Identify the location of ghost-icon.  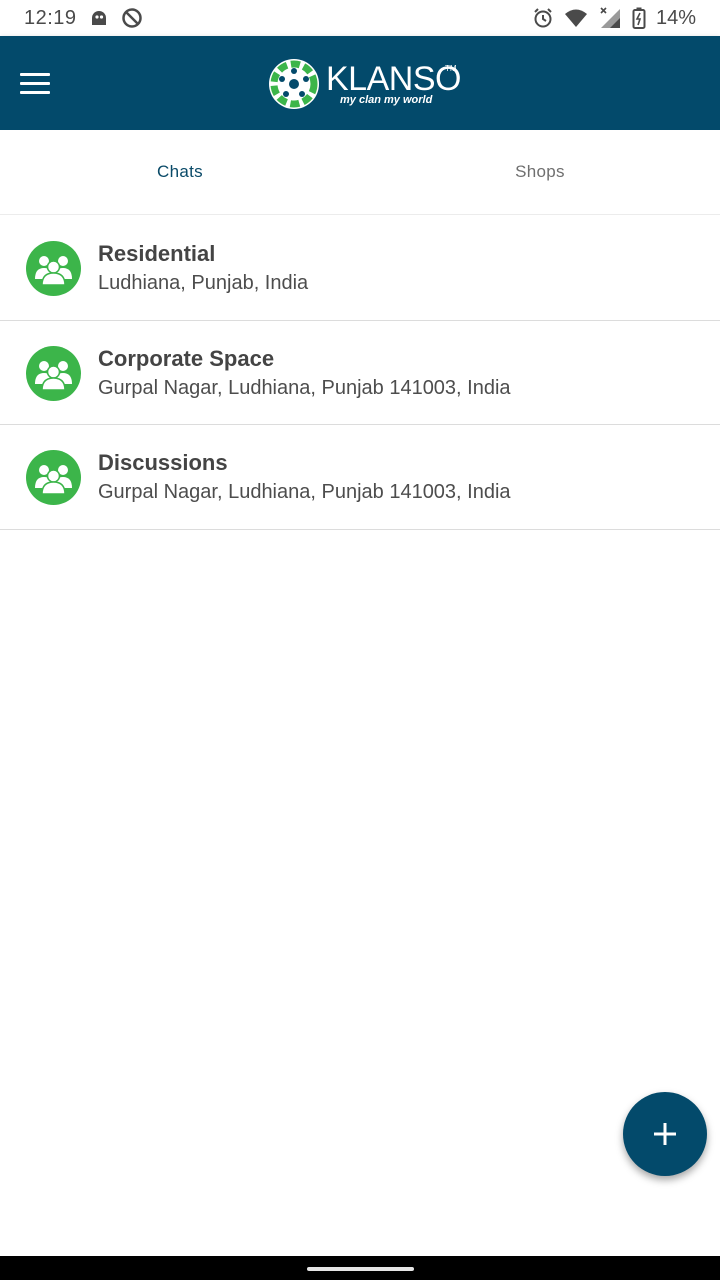
(99, 18).